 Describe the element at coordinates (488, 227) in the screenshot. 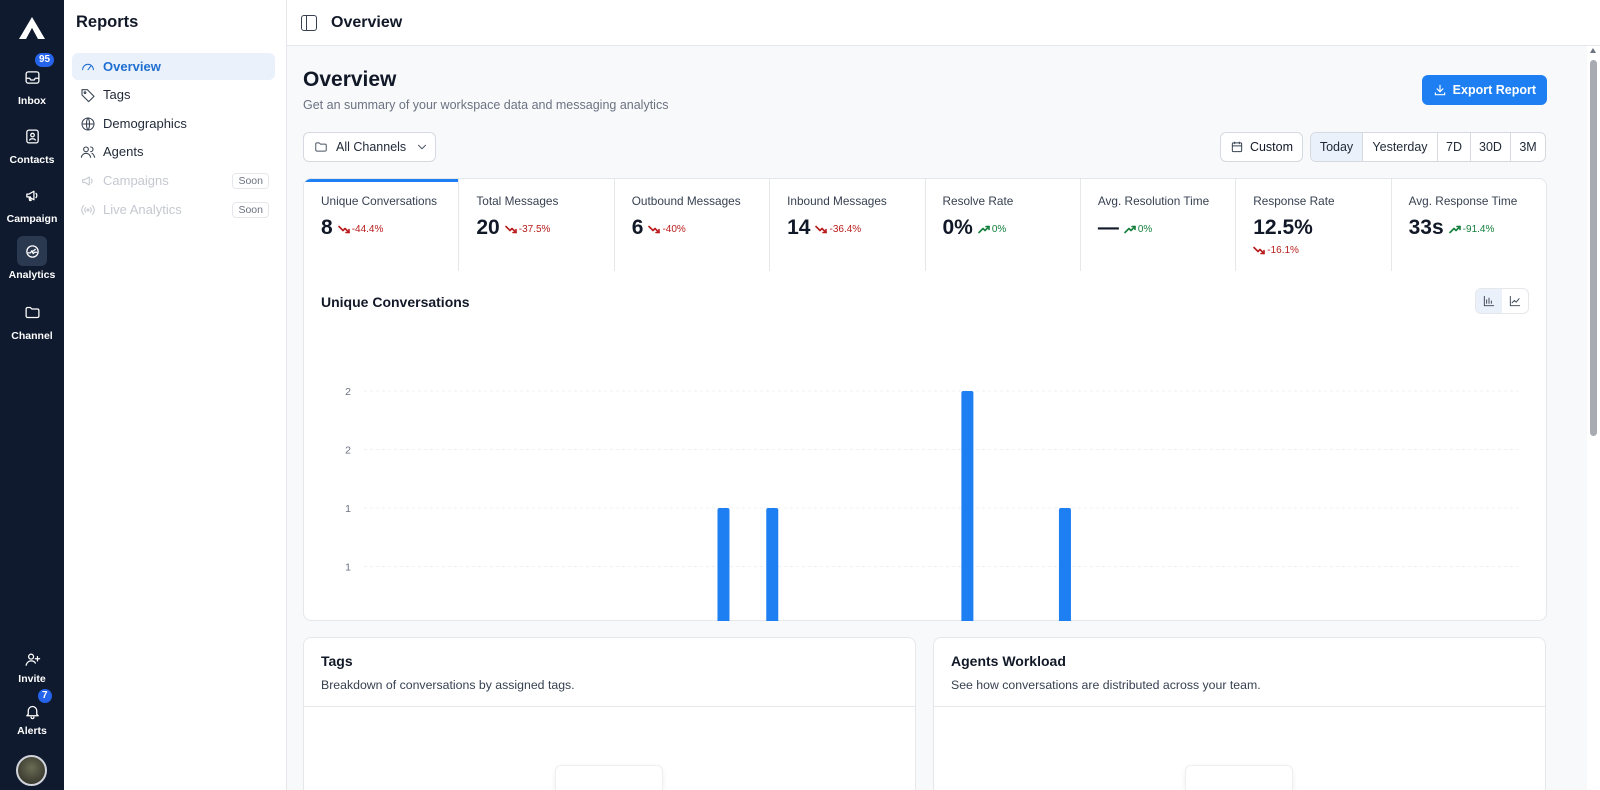

I see `stat-value: 20` at that location.